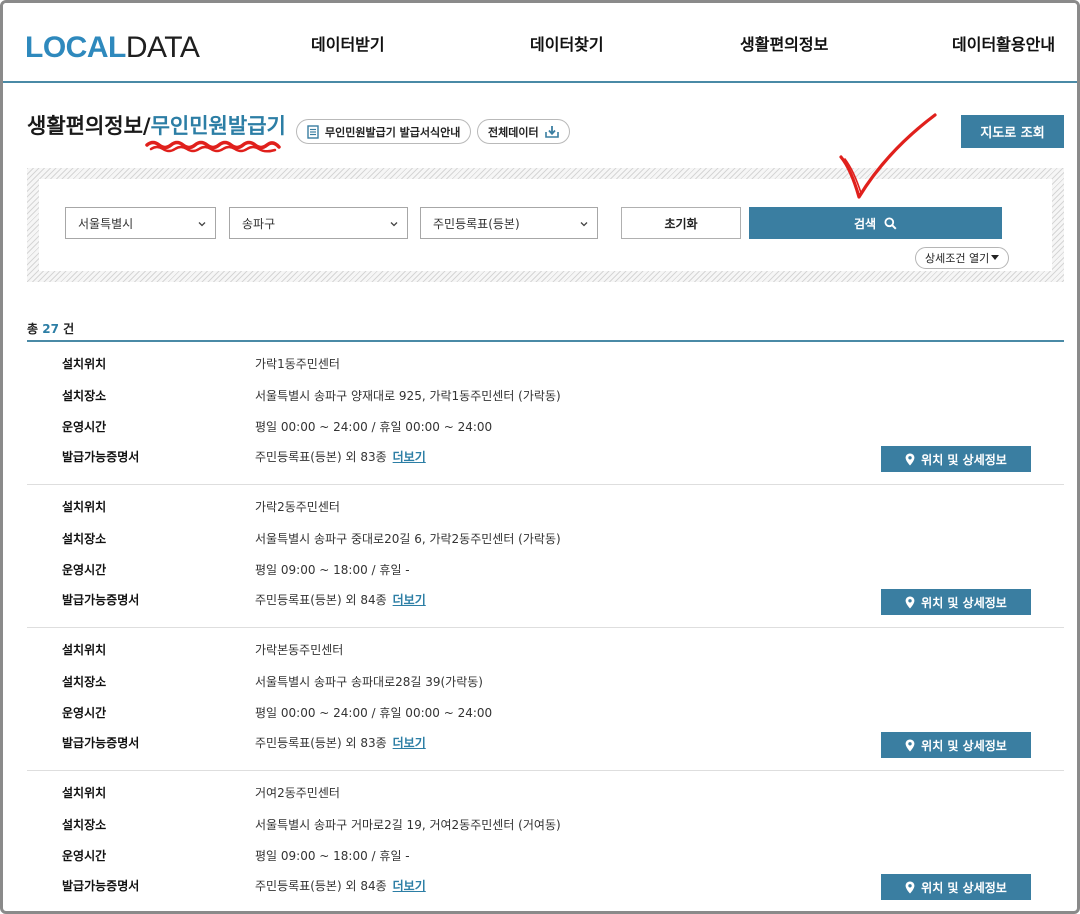 The height and width of the screenshot is (914, 1080). I want to click on place-value: 서울특별시 송파구 중대로20길 6, 가락2동주민센터 (가락동), so click(408, 539).